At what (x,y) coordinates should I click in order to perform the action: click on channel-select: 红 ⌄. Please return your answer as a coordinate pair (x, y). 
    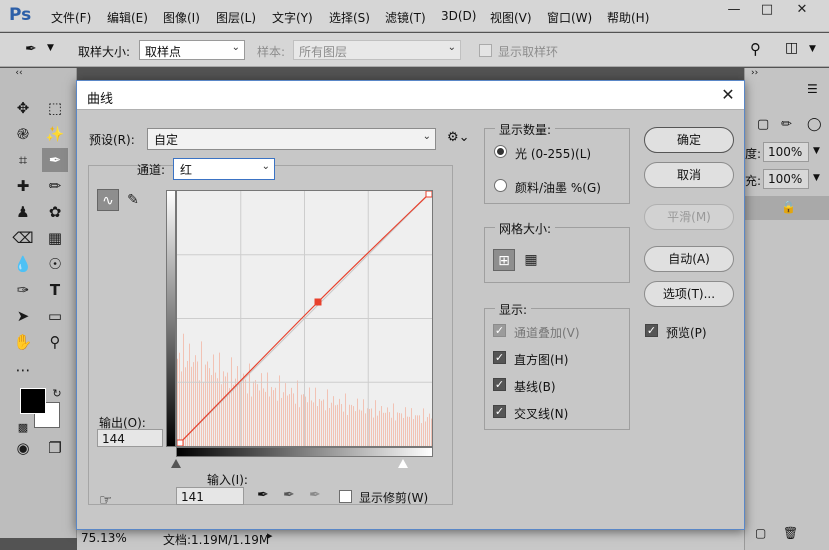
    Looking at the image, I should click on (224, 169).